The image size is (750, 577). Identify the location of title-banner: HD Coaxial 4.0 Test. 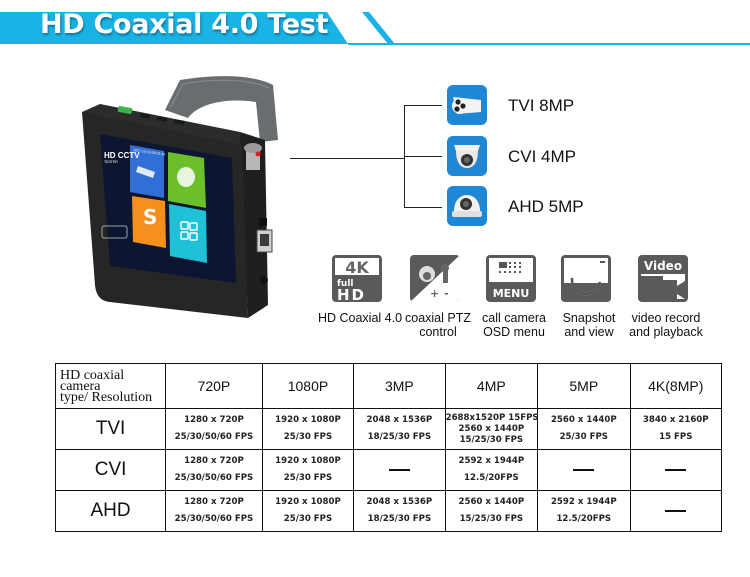
(375, 25).